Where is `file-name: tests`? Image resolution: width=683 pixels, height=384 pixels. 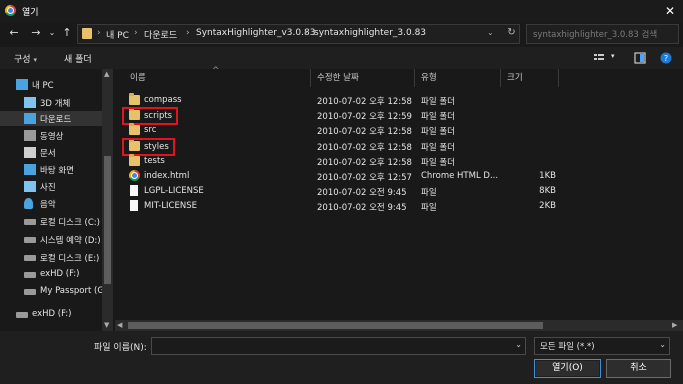 file-name: tests is located at coordinates (154, 161).